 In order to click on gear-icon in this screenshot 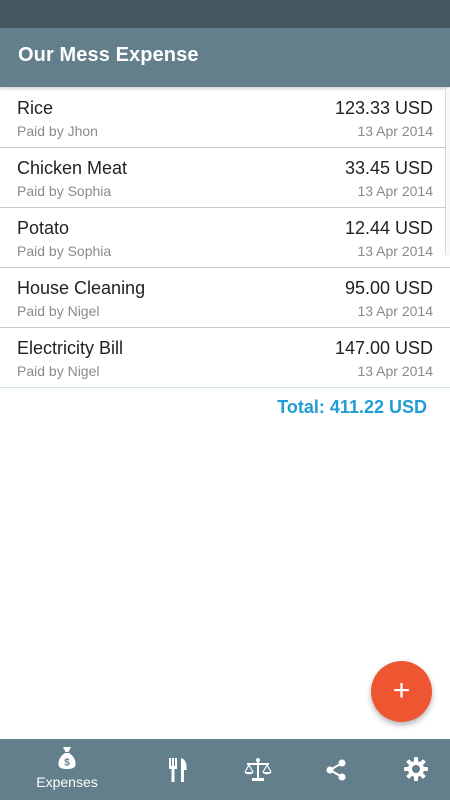, I will do `click(416, 769)`.